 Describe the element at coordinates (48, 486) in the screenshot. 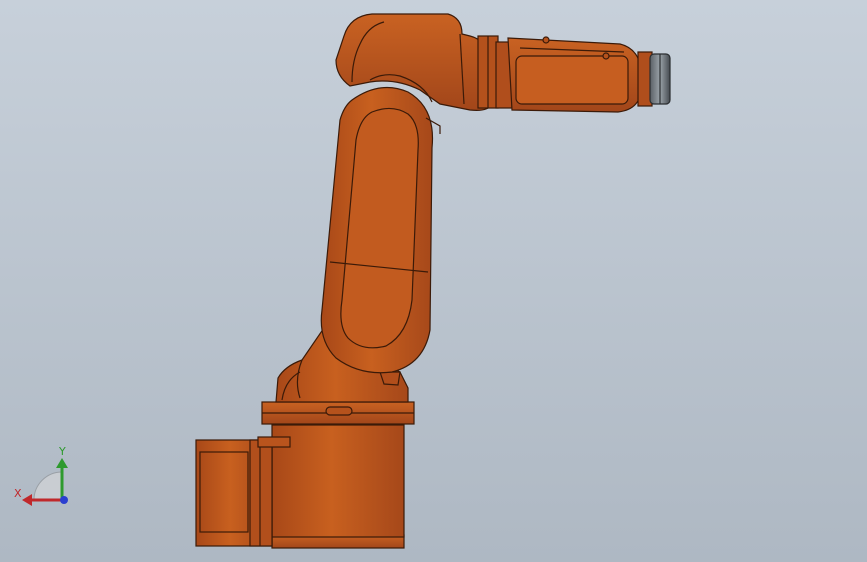

I see `triad-plane` at that location.